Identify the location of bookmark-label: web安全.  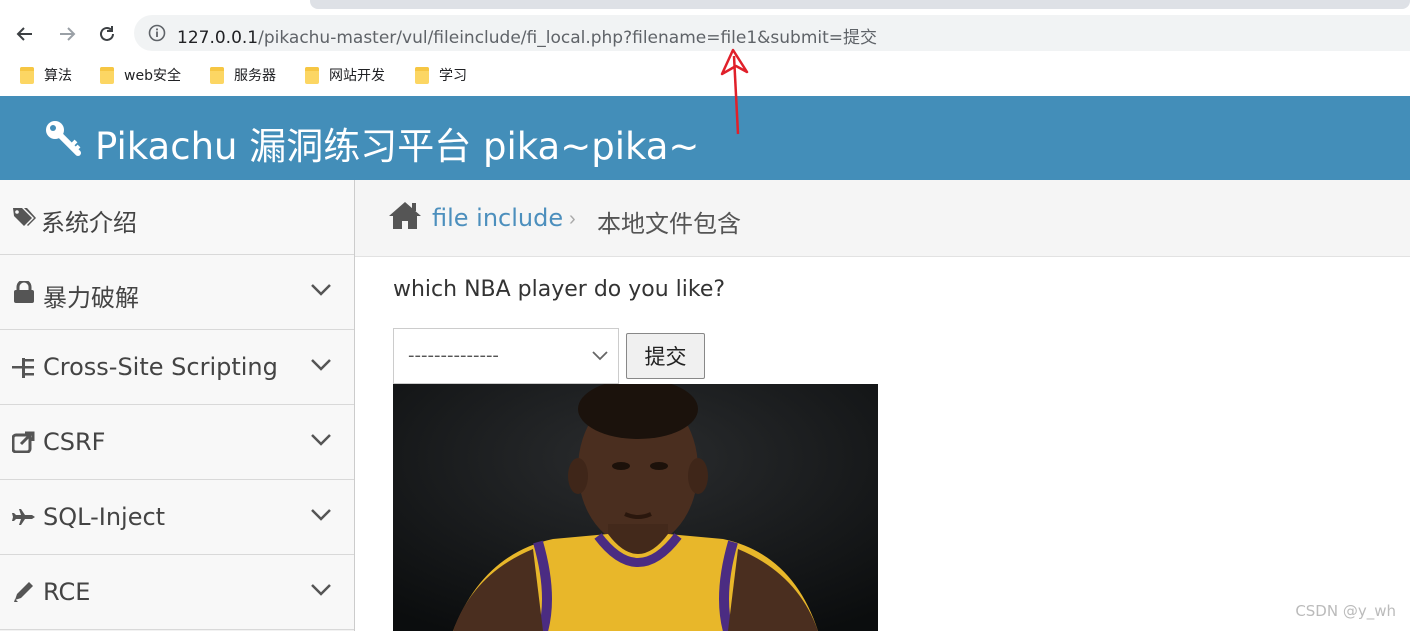
(152, 76).